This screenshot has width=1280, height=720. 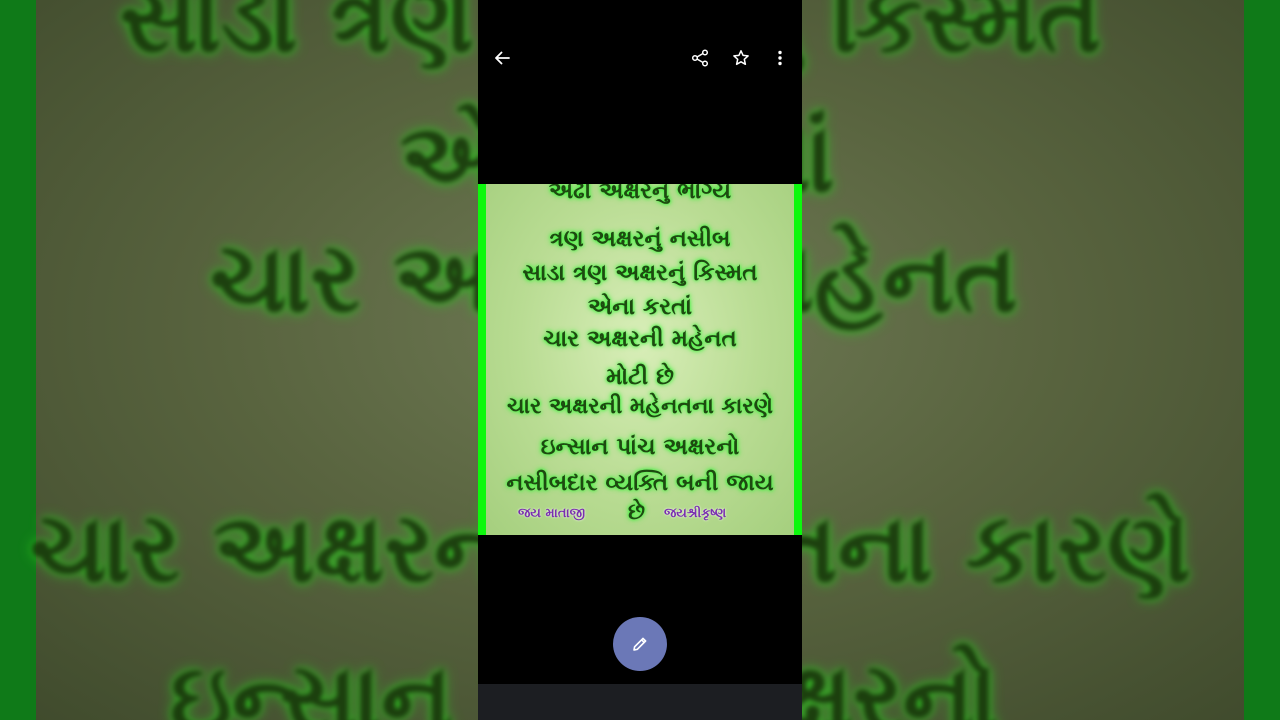 I want to click on quote-line: ચાર અક્ષરની મહેનત, so click(x=640, y=339).